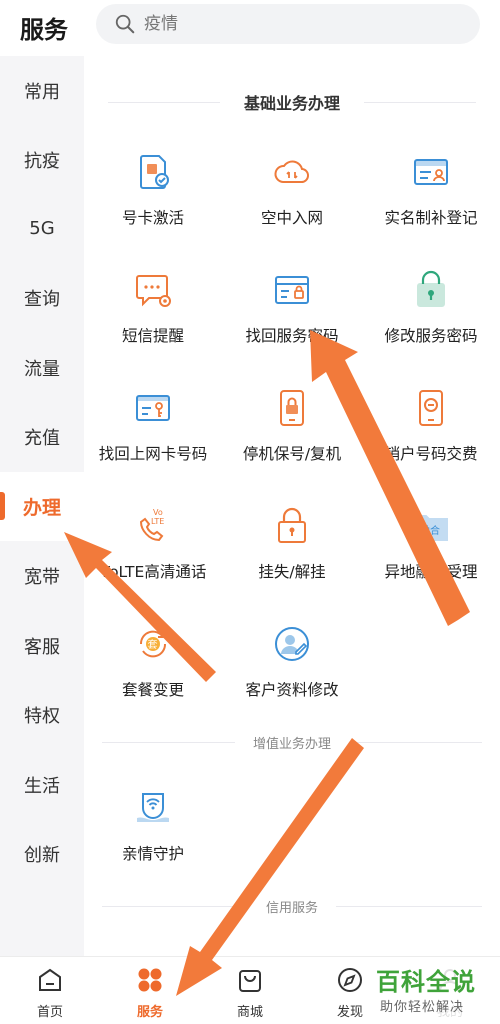  Describe the element at coordinates (154, 172) in the screenshot. I see `sim-card-icon` at that location.